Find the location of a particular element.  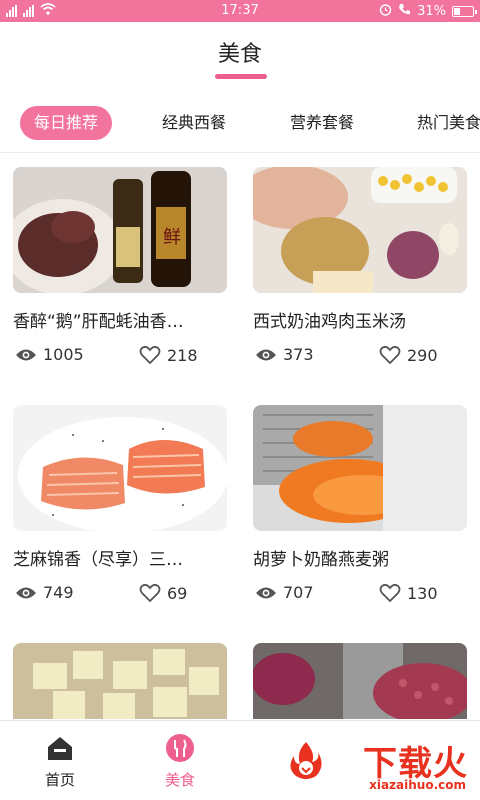

page-title: 美食 is located at coordinates (239, 54).